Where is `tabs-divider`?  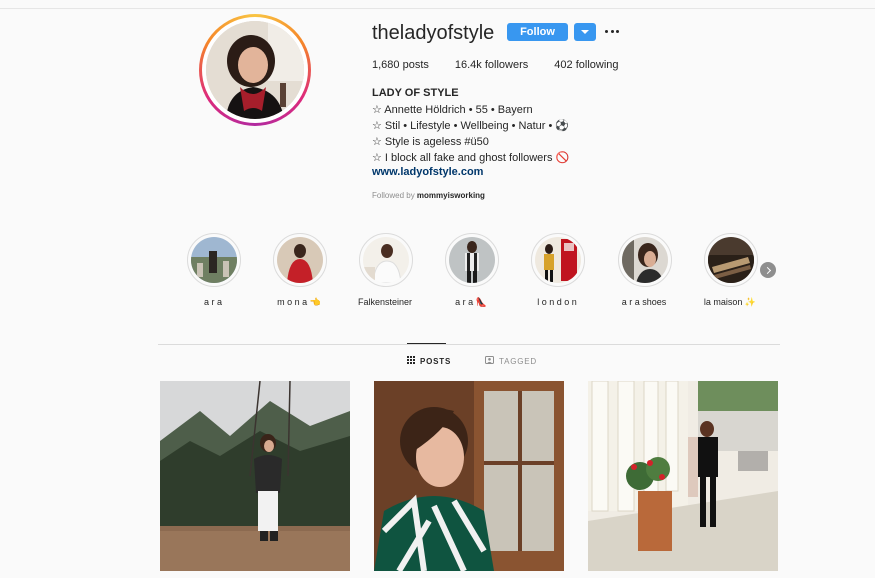
tabs-divider is located at coordinates (469, 344).